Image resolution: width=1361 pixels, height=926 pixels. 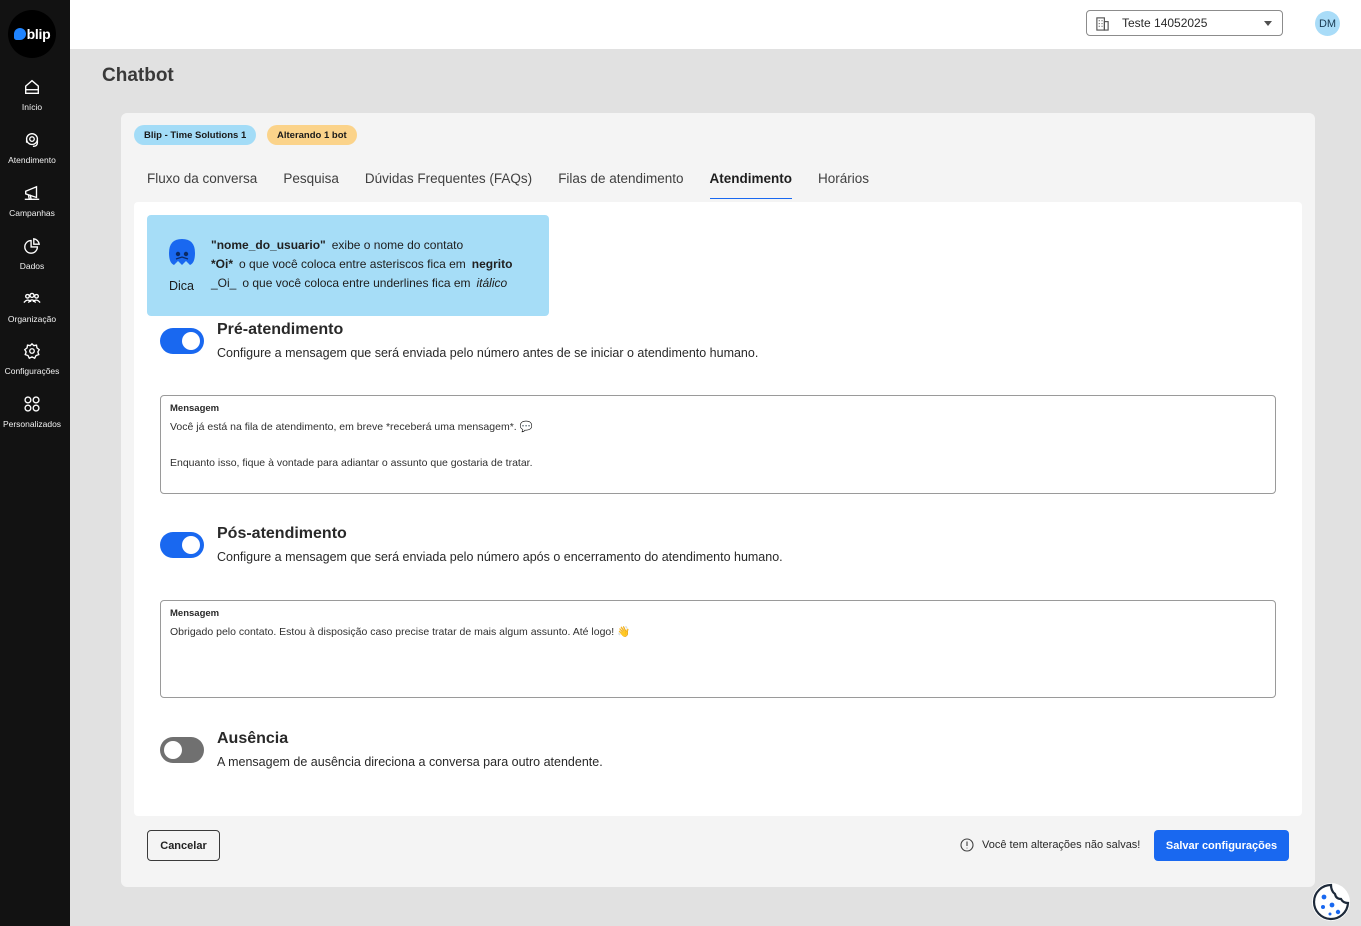 What do you see at coordinates (202, 185) in the screenshot?
I see `tab-fluxo-da-conversa: Fluxo da conversa` at bounding box center [202, 185].